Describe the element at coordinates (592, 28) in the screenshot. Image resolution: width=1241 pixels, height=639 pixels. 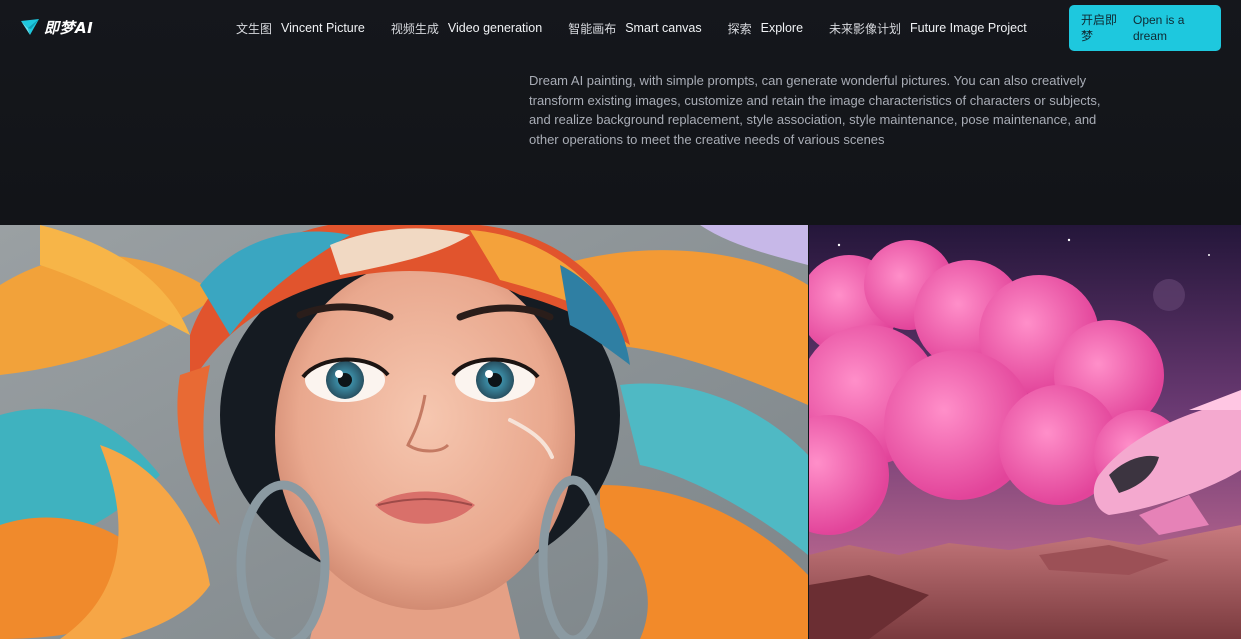
I see `nav-item-zh-label: 智能画布` at that location.